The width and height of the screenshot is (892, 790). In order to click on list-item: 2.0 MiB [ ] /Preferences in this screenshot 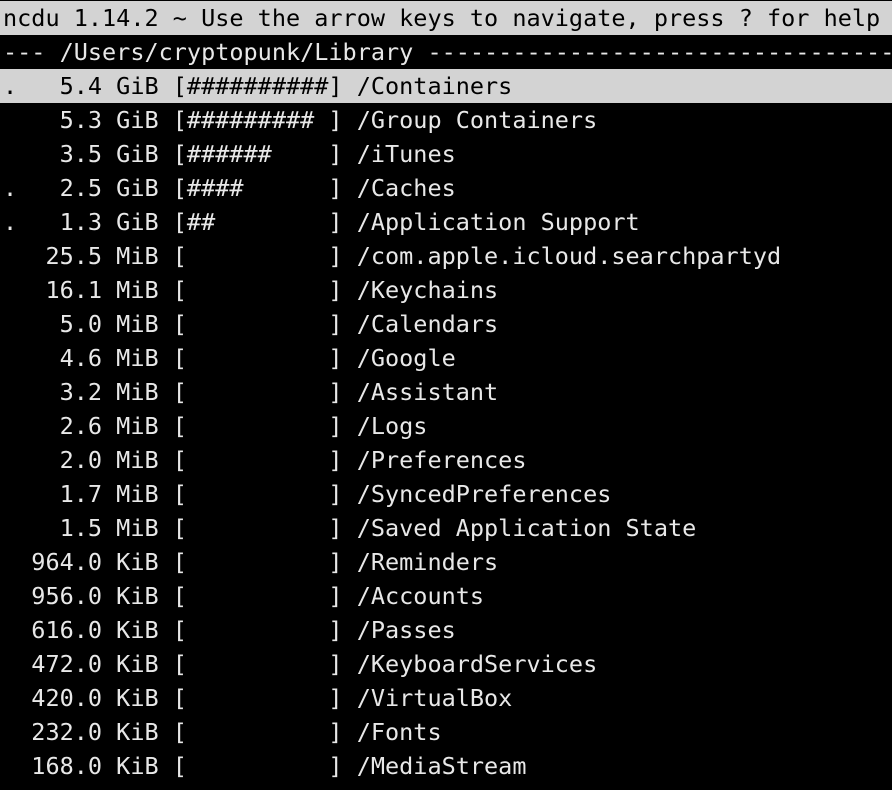, I will do `click(446, 460)`.